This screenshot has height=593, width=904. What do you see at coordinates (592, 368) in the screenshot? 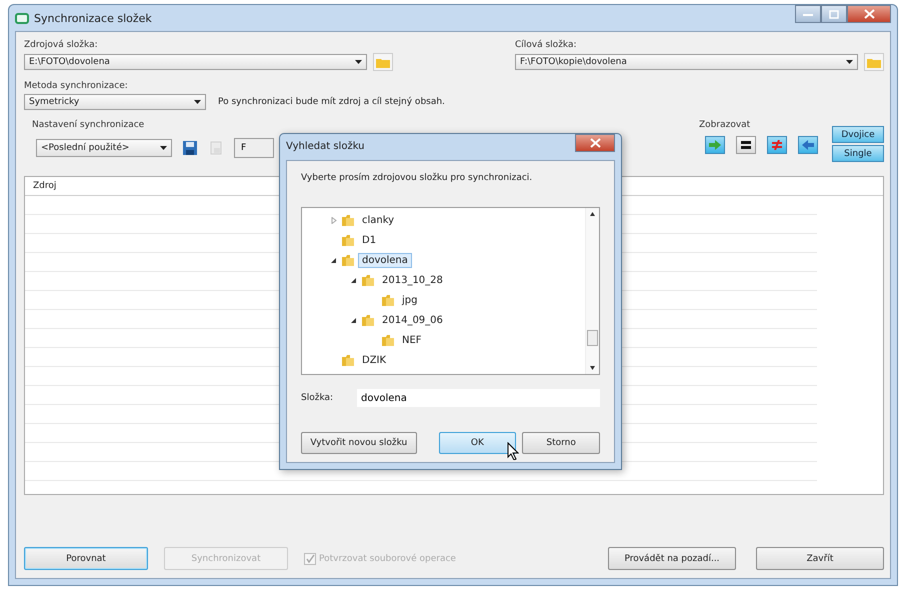
I see `scroll-down-arrow-icon` at bounding box center [592, 368].